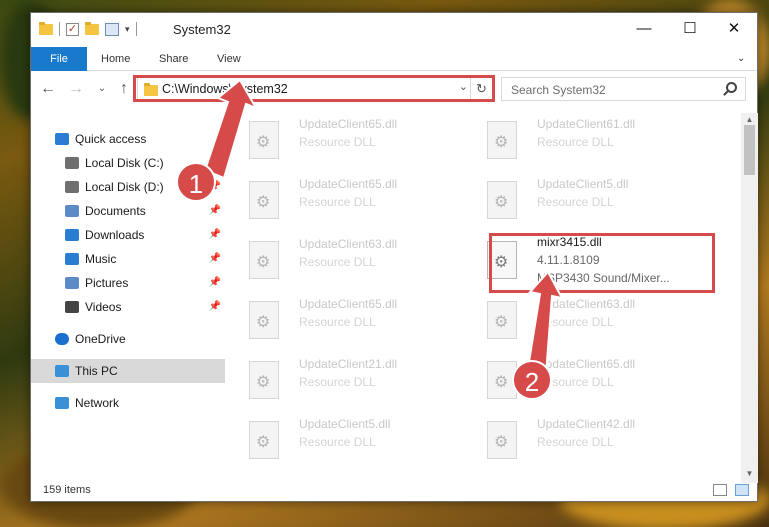 Image resolution: width=769 pixels, height=527 pixels. I want to click on tab-home: Home, so click(115, 59).